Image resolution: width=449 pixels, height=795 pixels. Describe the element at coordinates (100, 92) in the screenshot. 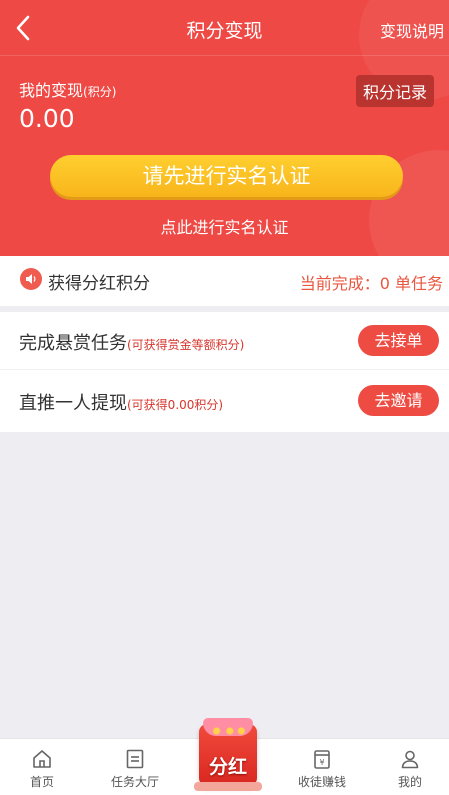

I see `balance-unit: (积分)` at that location.